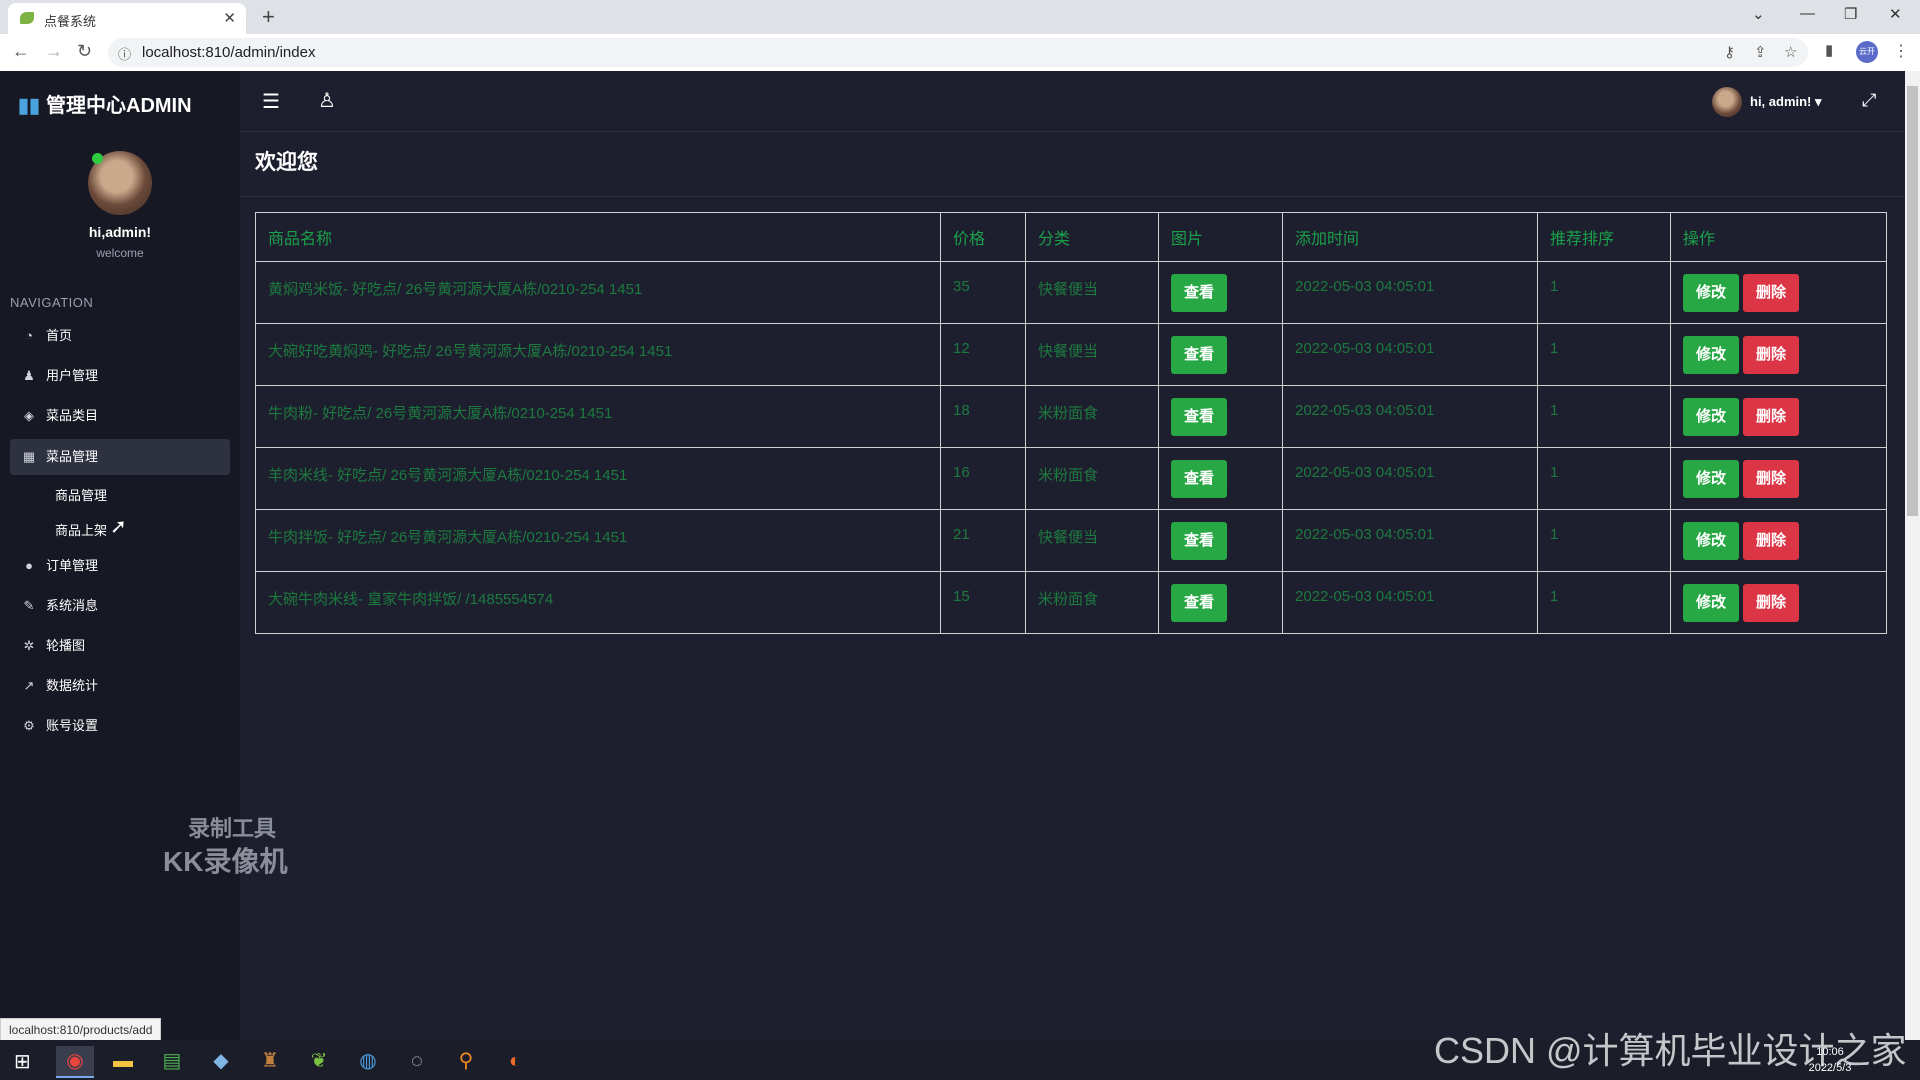  What do you see at coordinates (72, 725) in the screenshot?
I see `sidebar-item-label: 账号设置` at bounding box center [72, 725].